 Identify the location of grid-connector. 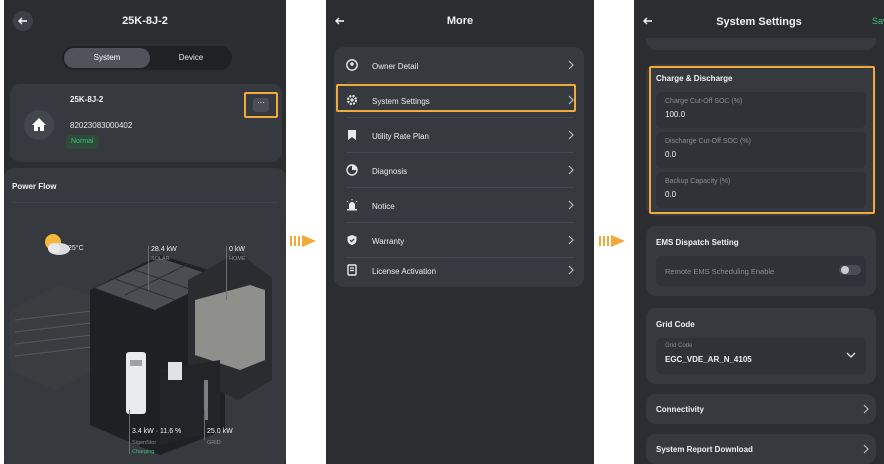
(204, 425).